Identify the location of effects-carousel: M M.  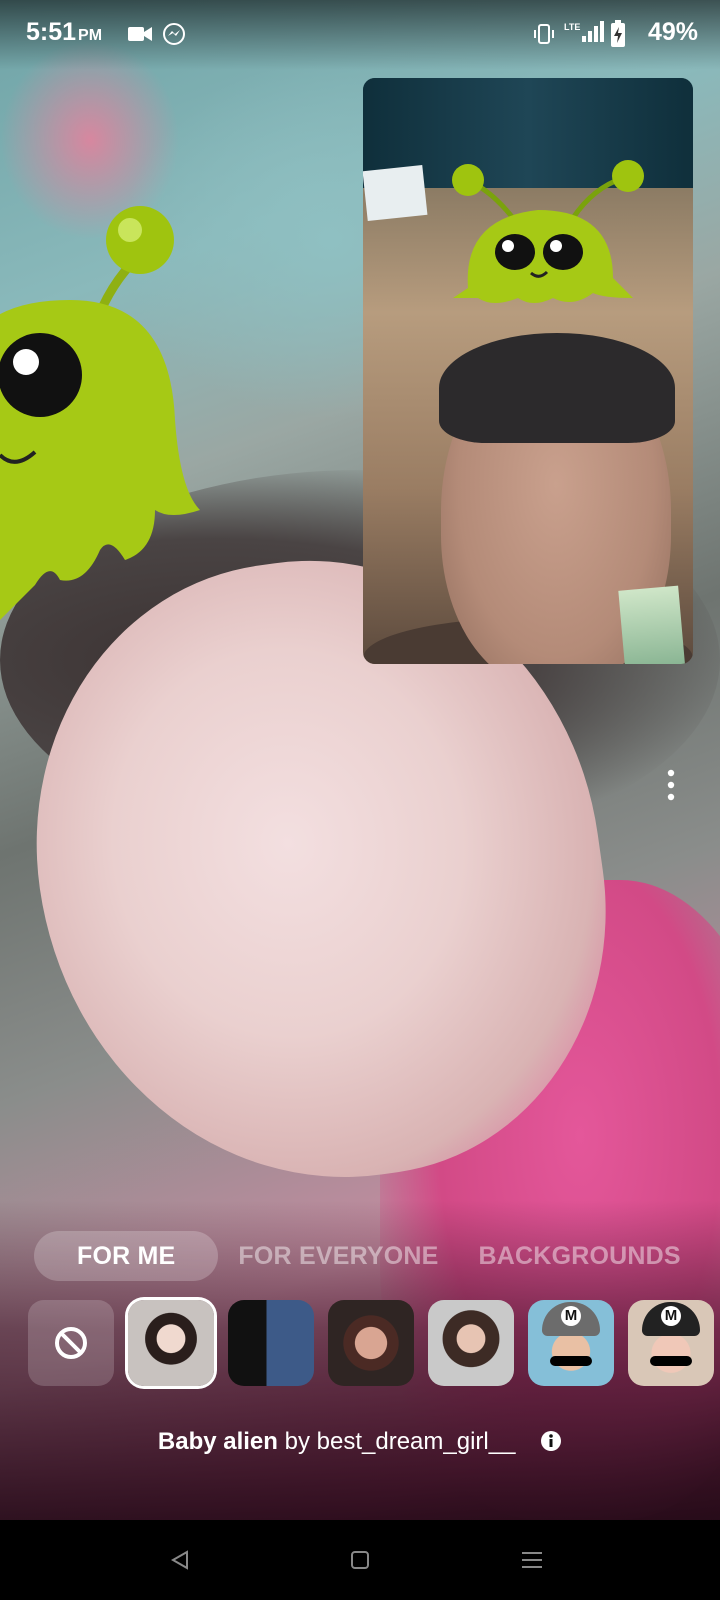
(371, 1343).